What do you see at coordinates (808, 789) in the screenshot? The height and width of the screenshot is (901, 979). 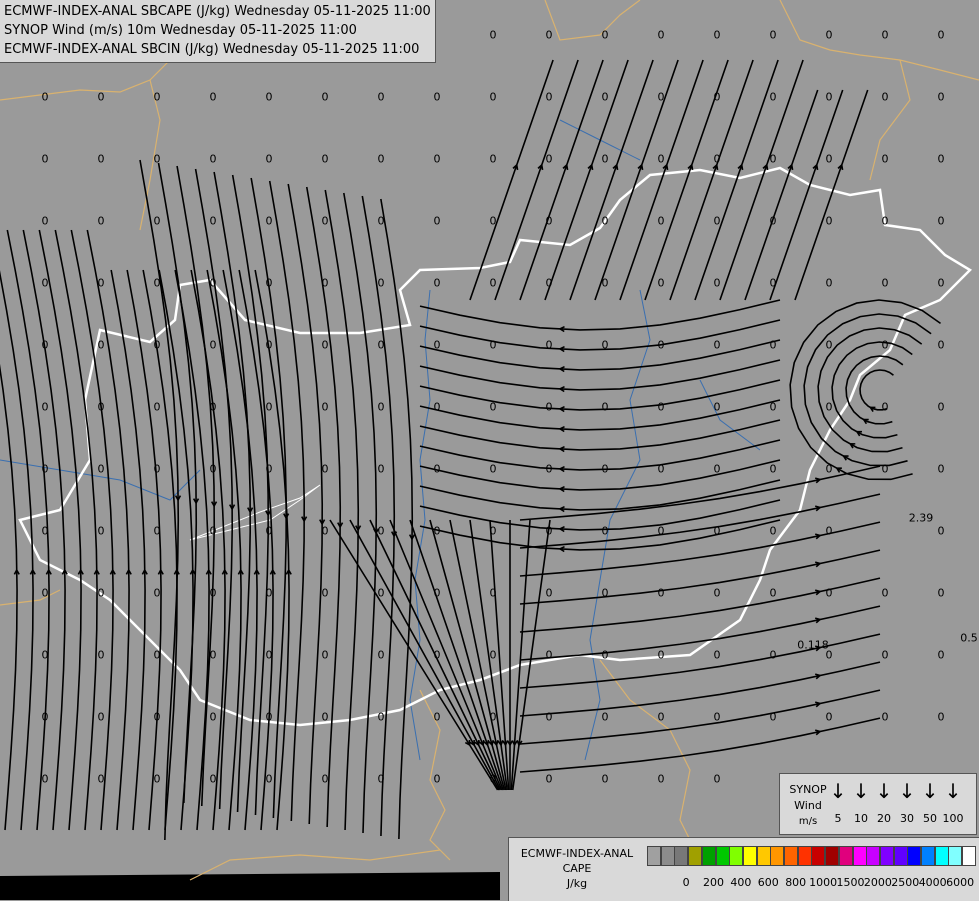 I see `synop-legend-title: SYNOP` at bounding box center [808, 789].